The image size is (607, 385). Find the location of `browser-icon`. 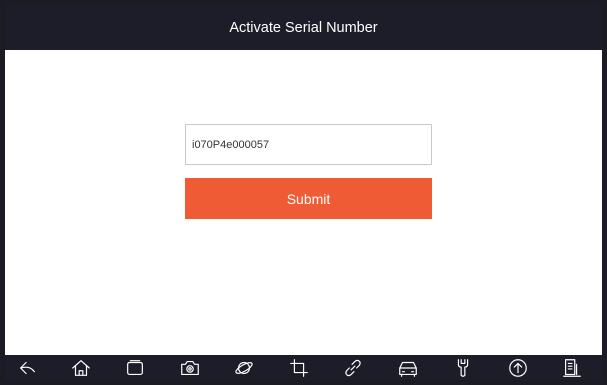

browser-icon is located at coordinates (244, 368).